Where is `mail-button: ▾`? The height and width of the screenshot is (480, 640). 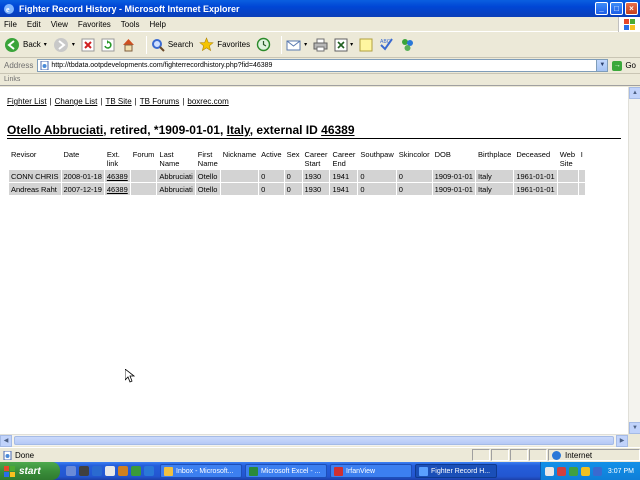 mail-button: ▾ is located at coordinates (296, 45).